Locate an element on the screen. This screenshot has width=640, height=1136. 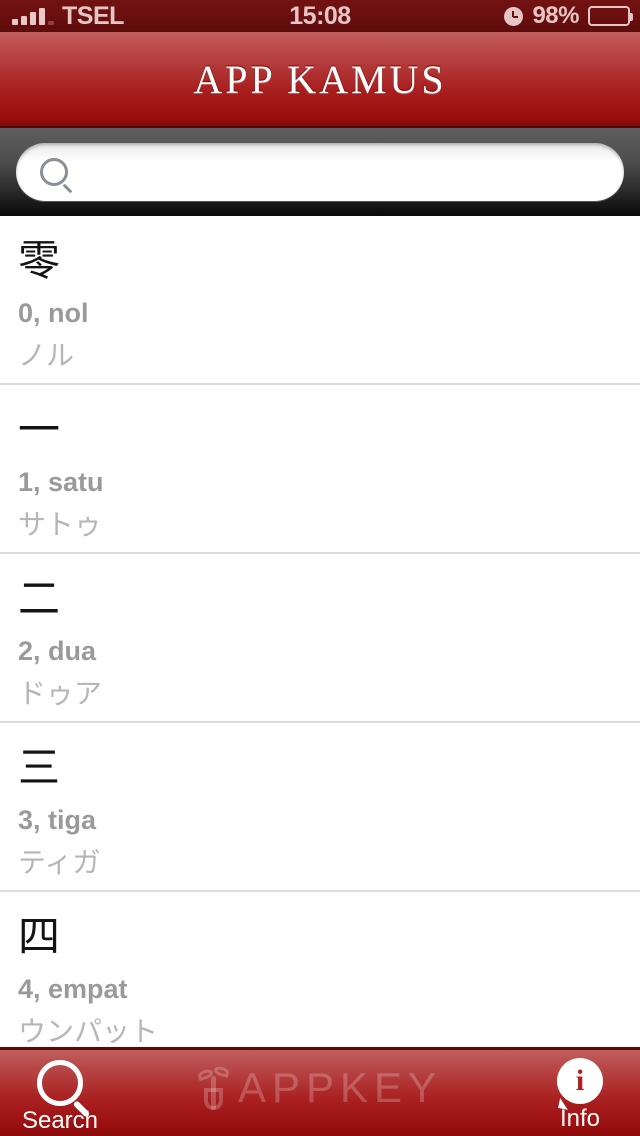
list-item: 三 3, tiga ティガ is located at coordinates (320, 807).